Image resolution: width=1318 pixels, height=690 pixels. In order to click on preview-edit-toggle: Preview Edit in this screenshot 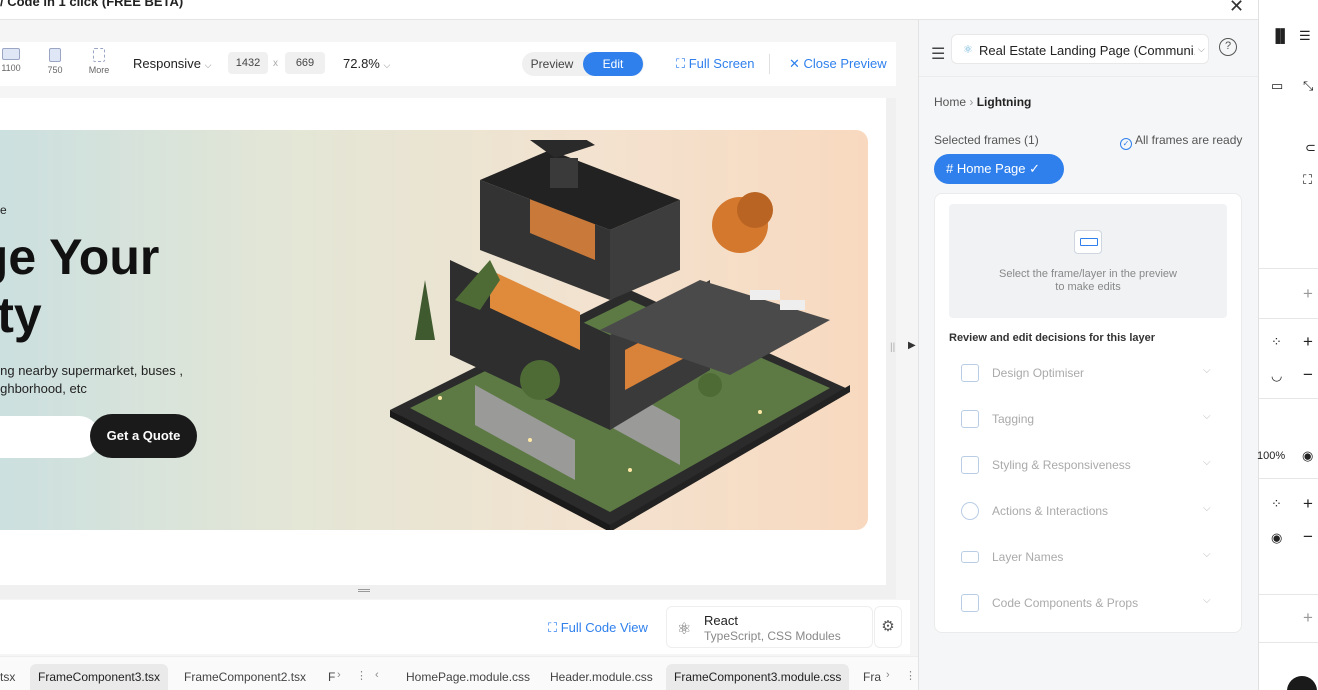, I will do `click(583, 64)`.